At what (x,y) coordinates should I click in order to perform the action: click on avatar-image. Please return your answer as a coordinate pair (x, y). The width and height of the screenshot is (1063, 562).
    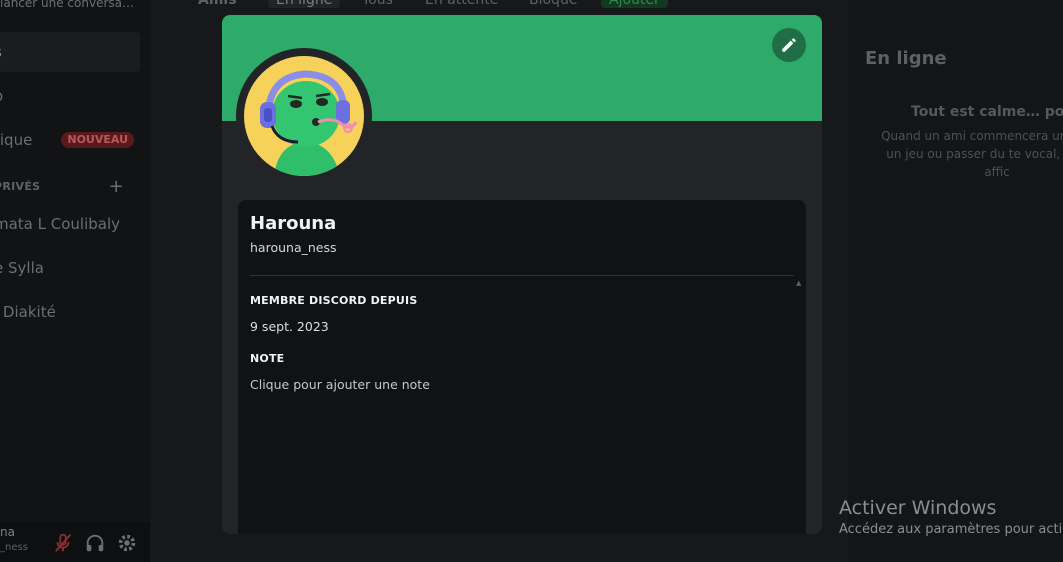
    Looking at the image, I should click on (304, 116).